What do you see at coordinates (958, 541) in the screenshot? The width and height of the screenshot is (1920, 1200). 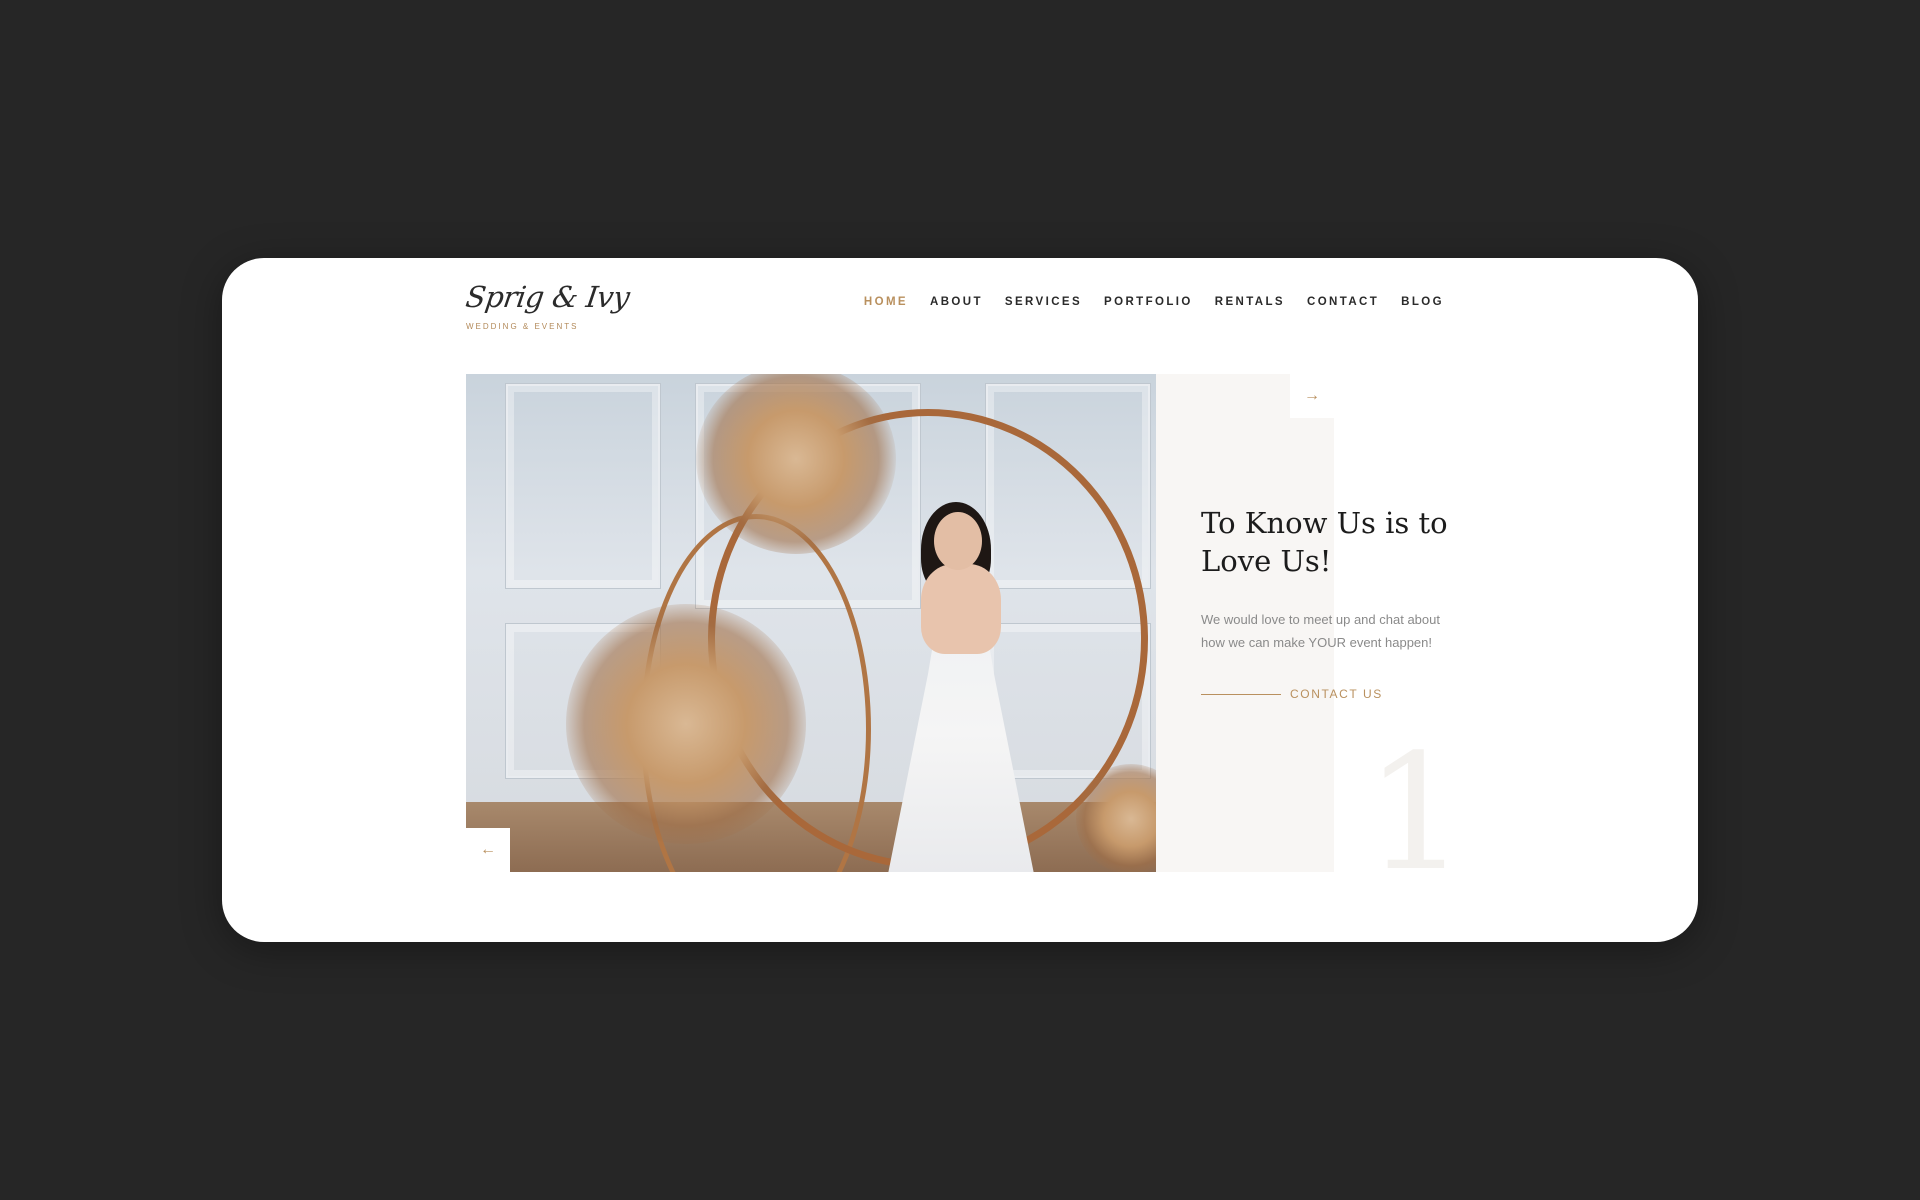 I see `bride-face` at bounding box center [958, 541].